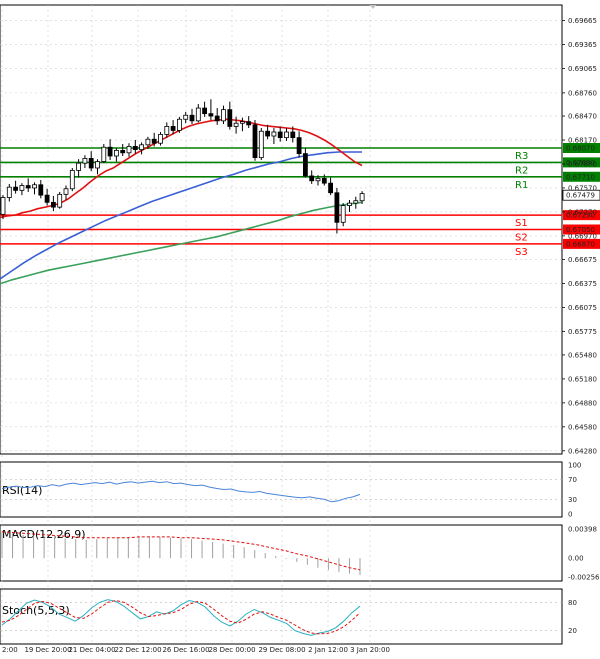  What do you see at coordinates (582, 332) in the screenshot?
I see `price-tick-label: 0.65775` at bounding box center [582, 332].